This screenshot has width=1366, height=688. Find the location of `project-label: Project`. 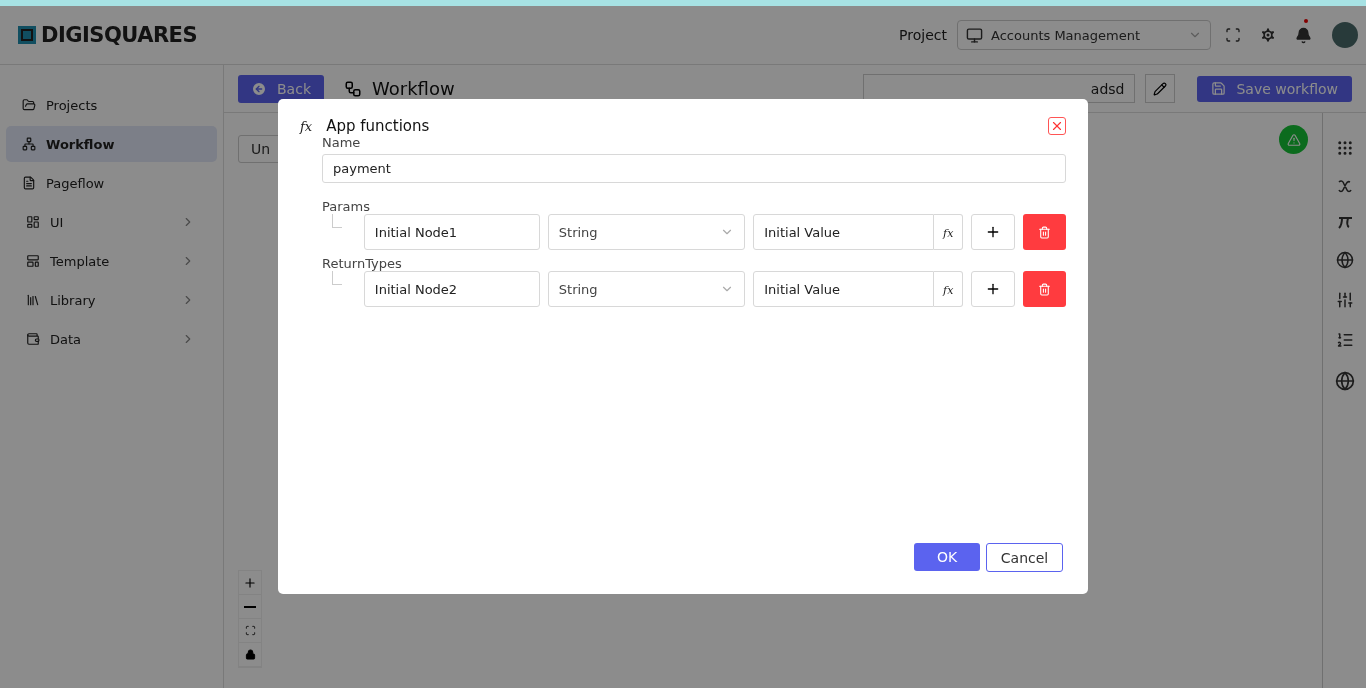

project-label: Project is located at coordinates (923, 35).